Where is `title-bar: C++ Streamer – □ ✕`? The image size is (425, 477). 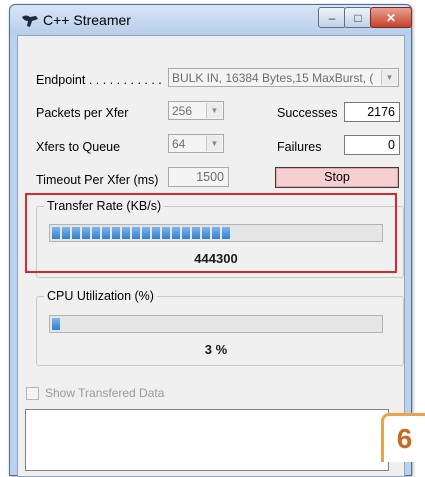
title-bar: C++ Streamer – □ ✕ is located at coordinates (211, 20).